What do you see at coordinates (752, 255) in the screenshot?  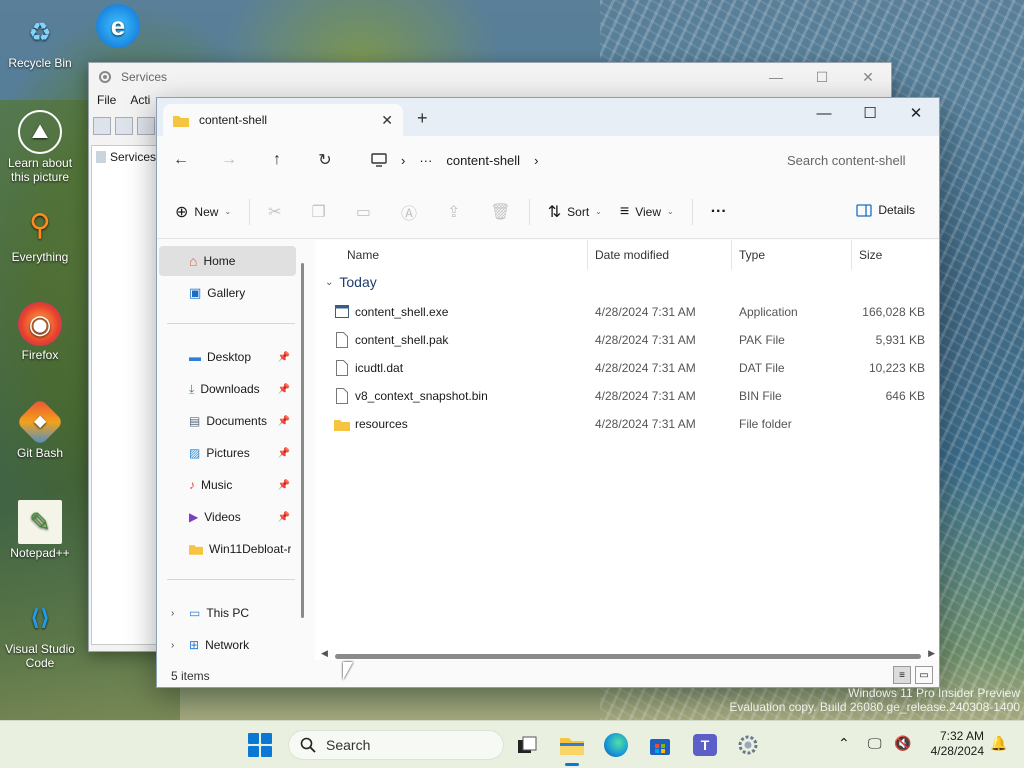 I see `column-header-type: Type` at bounding box center [752, 255].